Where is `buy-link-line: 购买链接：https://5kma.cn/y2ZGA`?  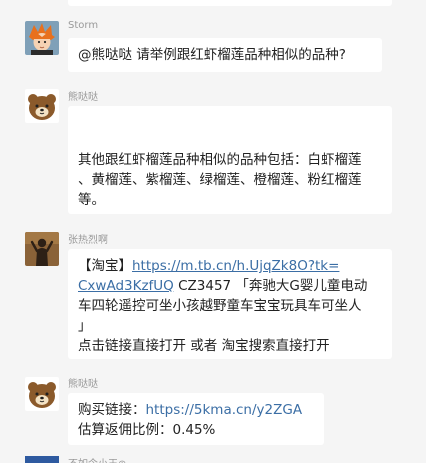 buy-link-line: 购买链接：https://5kma.cn/y2ZGA is located at coordinates (196, 410).